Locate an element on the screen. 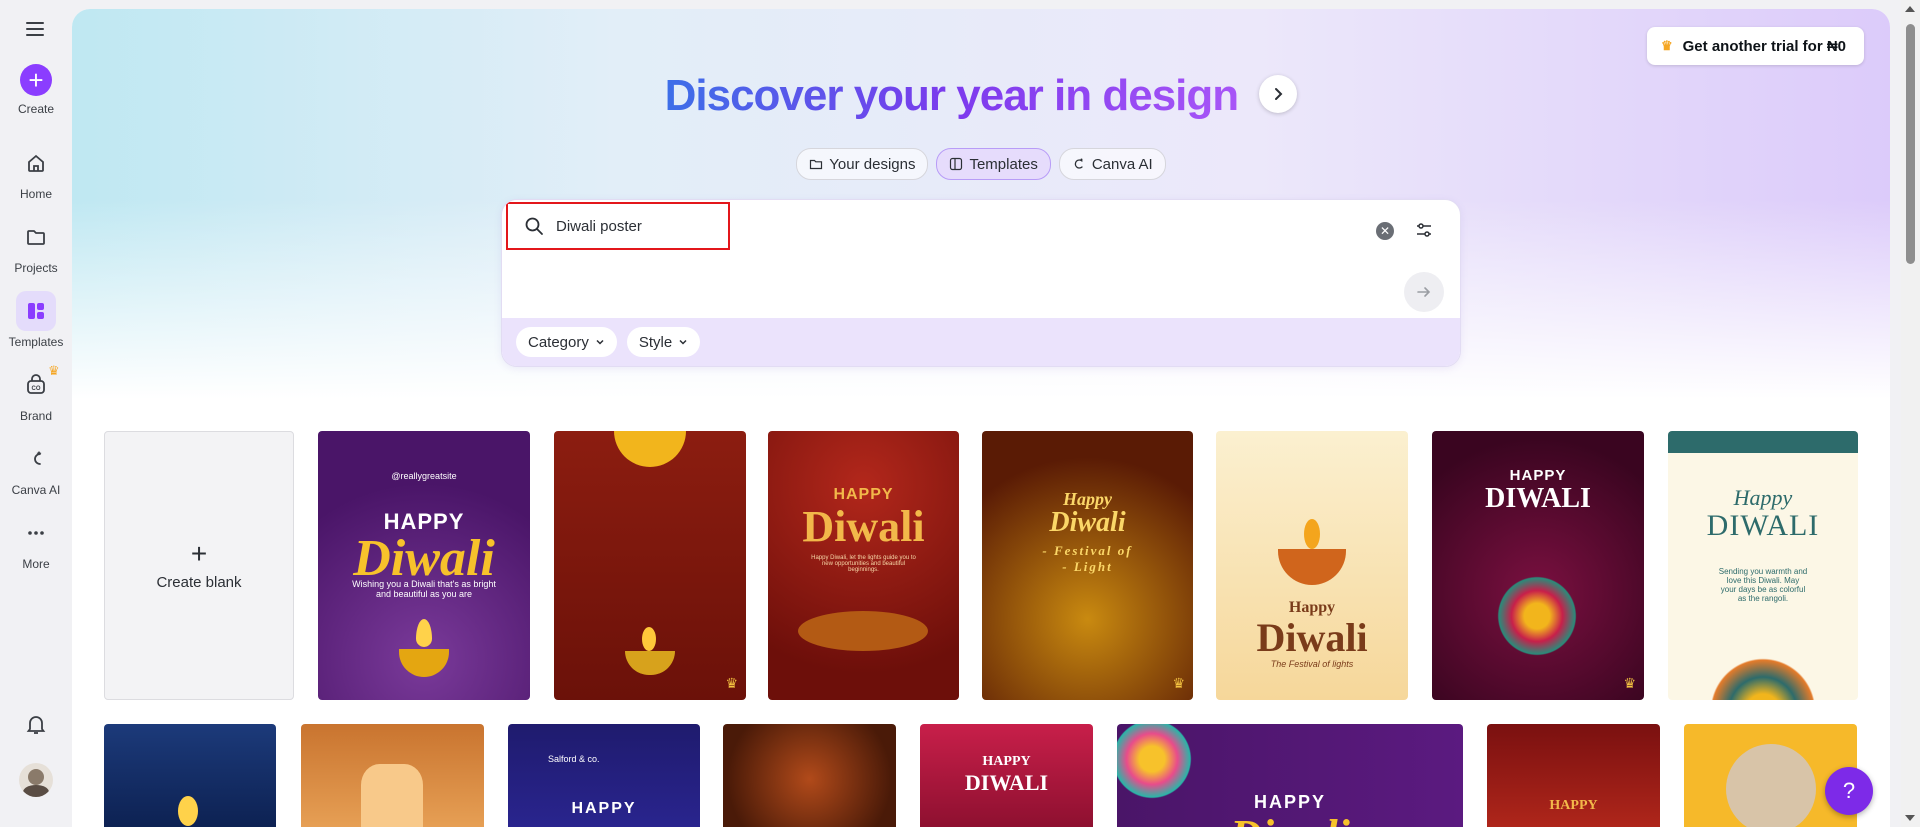 The image size is (1920, 827). template-card: HAPPY DIWALI ♛ is located at coordinates (1538, 565).